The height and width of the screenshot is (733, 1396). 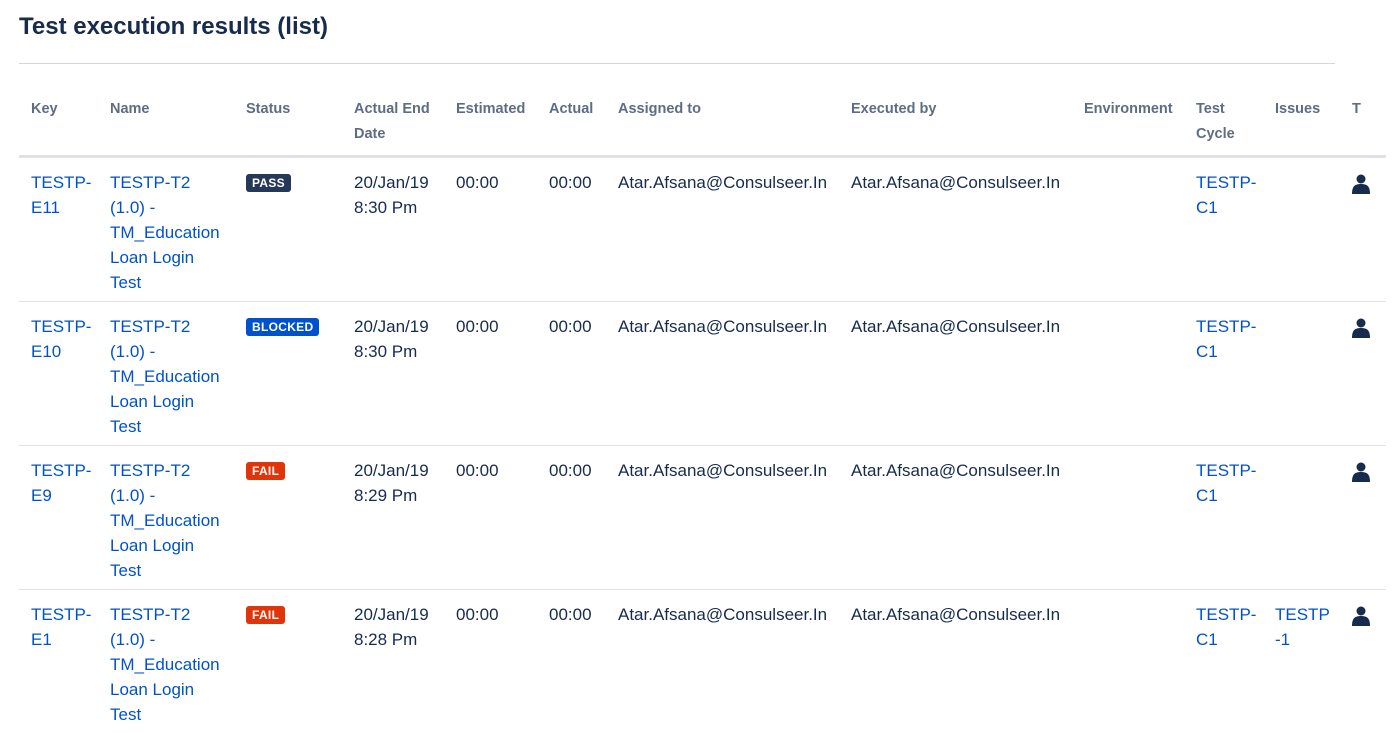 I want to click on status-badge: PASS, so click(x=268, y=183).